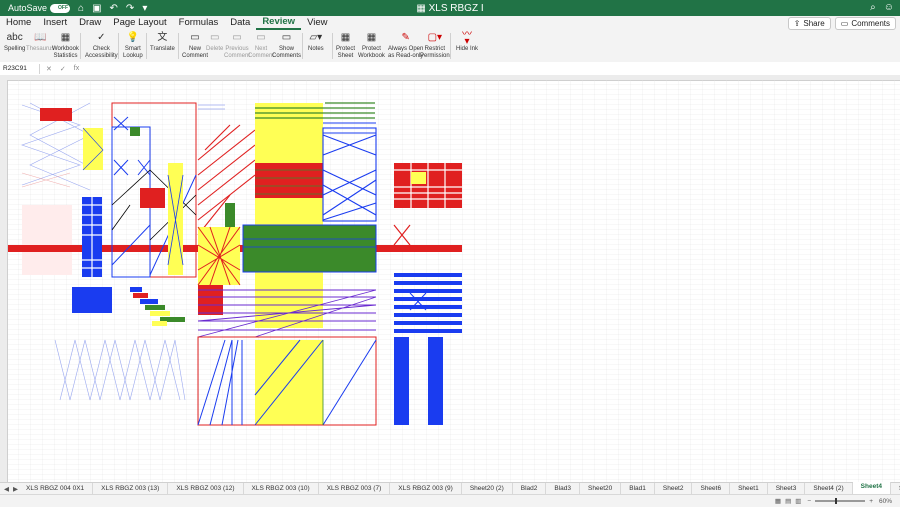 This screenshot has height=507, width=900. Describe the element at coordinates (261, 45) in the screenshot. I see `next-comment-button: ▭ Next Comment` at that location.